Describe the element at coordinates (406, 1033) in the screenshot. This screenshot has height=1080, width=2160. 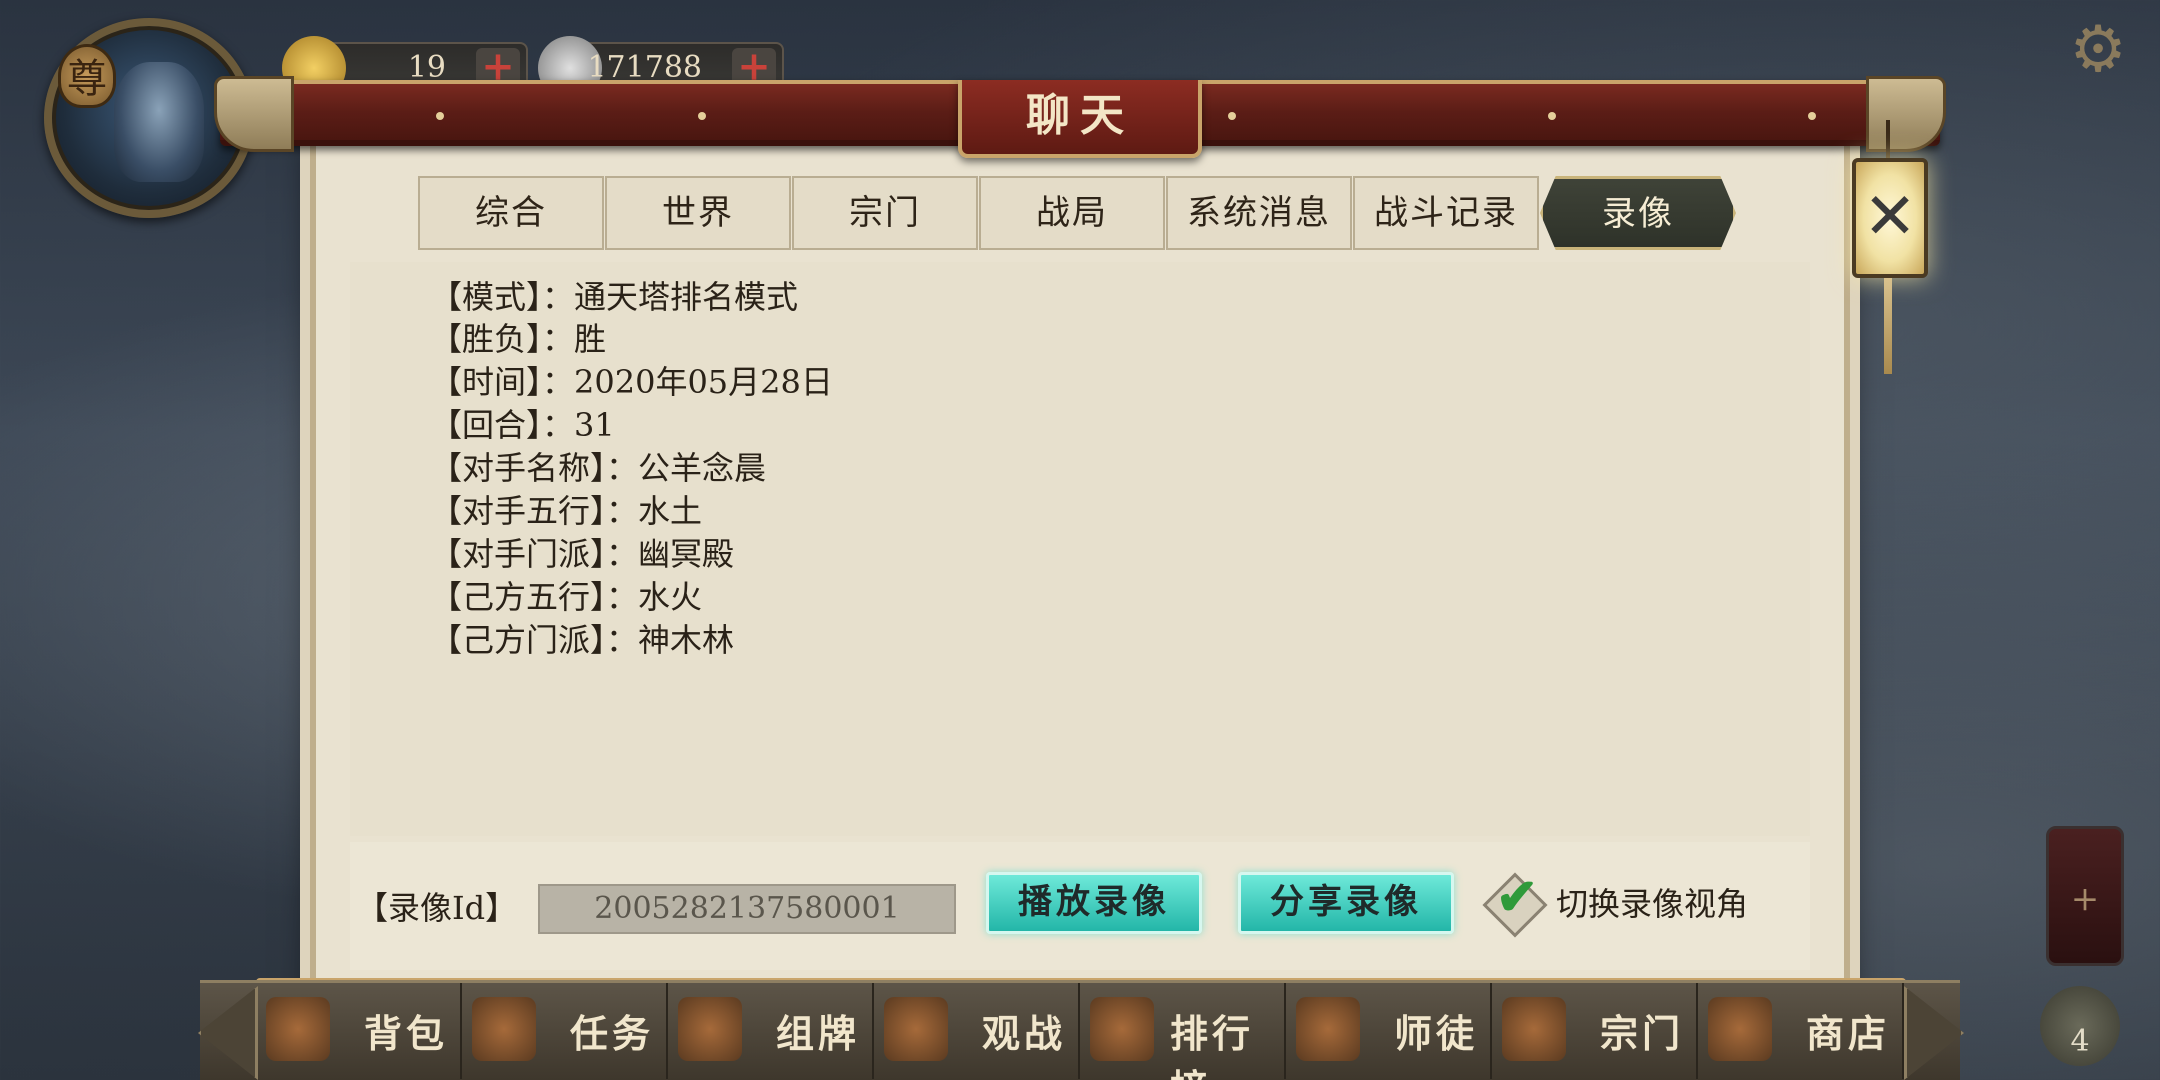
I see `nav-label: 背包` at that location.